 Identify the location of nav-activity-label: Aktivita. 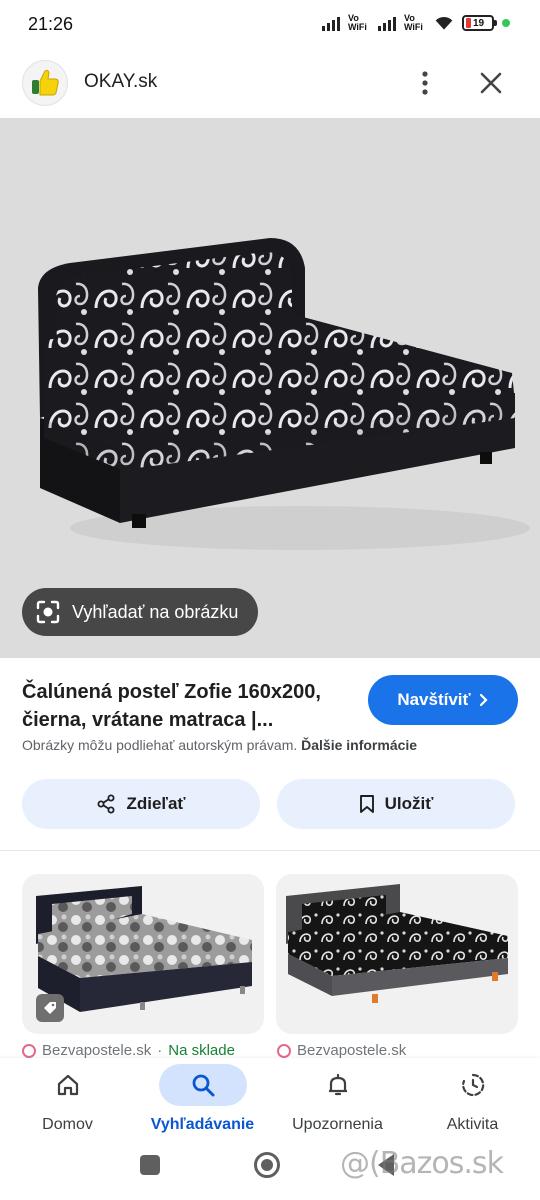
(472, 1124).